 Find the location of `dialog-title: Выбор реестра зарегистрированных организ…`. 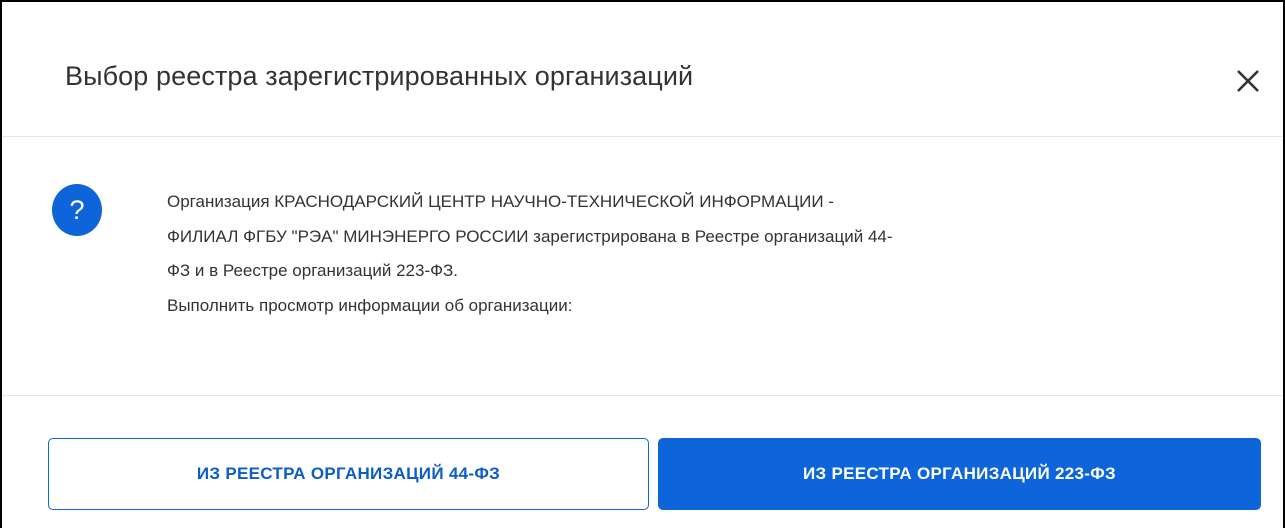

dialog-title: Выбор реестра зарегистрированных организ… is located at coordinates (379, 76).